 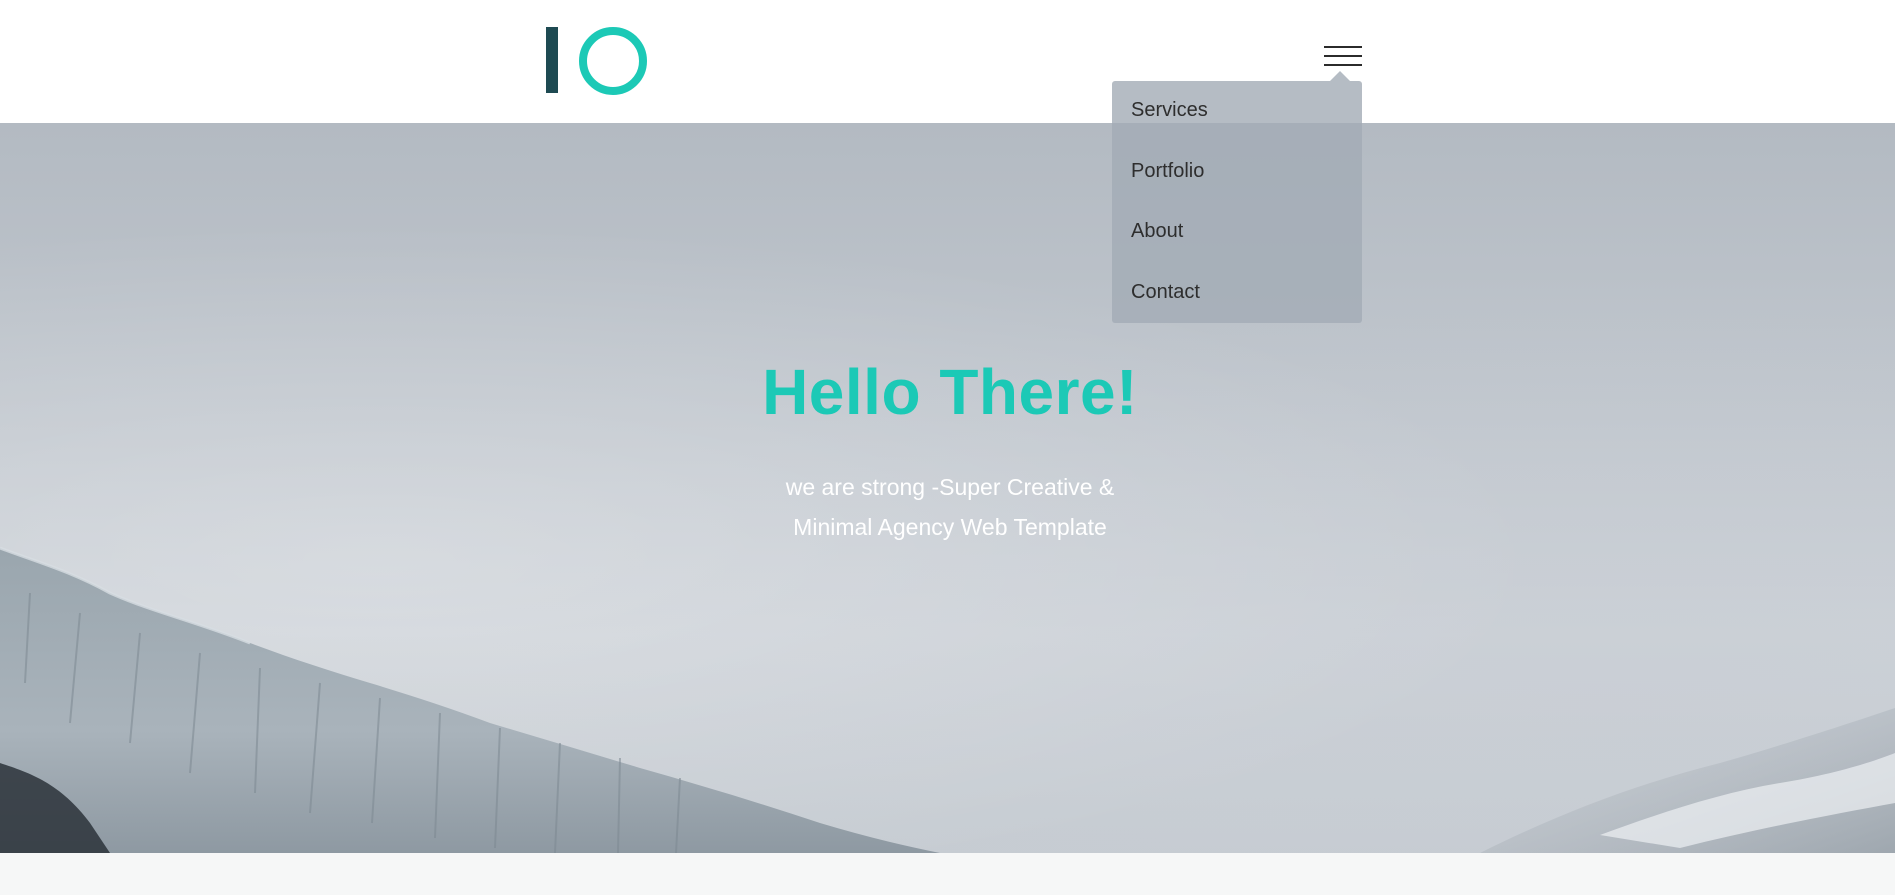 I want to click on hero-subtitle-line: we are strong -Super Creative &, so click(x=950, y=487).